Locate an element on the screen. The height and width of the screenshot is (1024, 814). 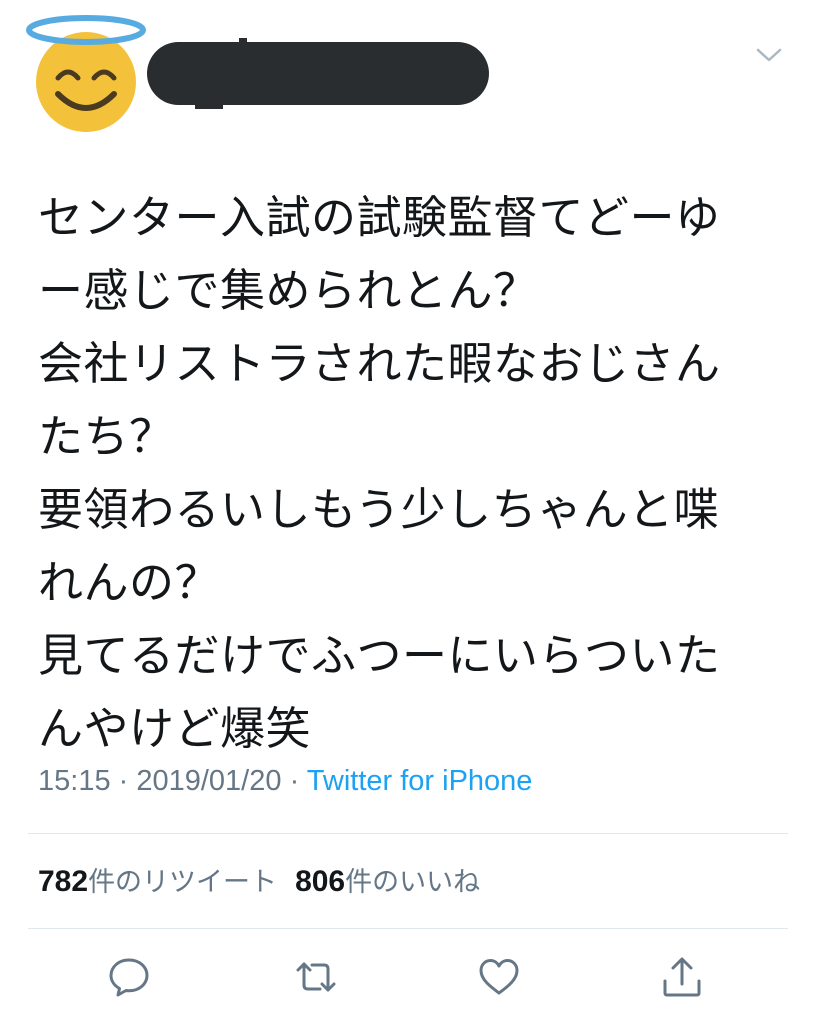
tweet-text-line: 見てるだけでふつーにいらついた is located at coordinates (379, 655).